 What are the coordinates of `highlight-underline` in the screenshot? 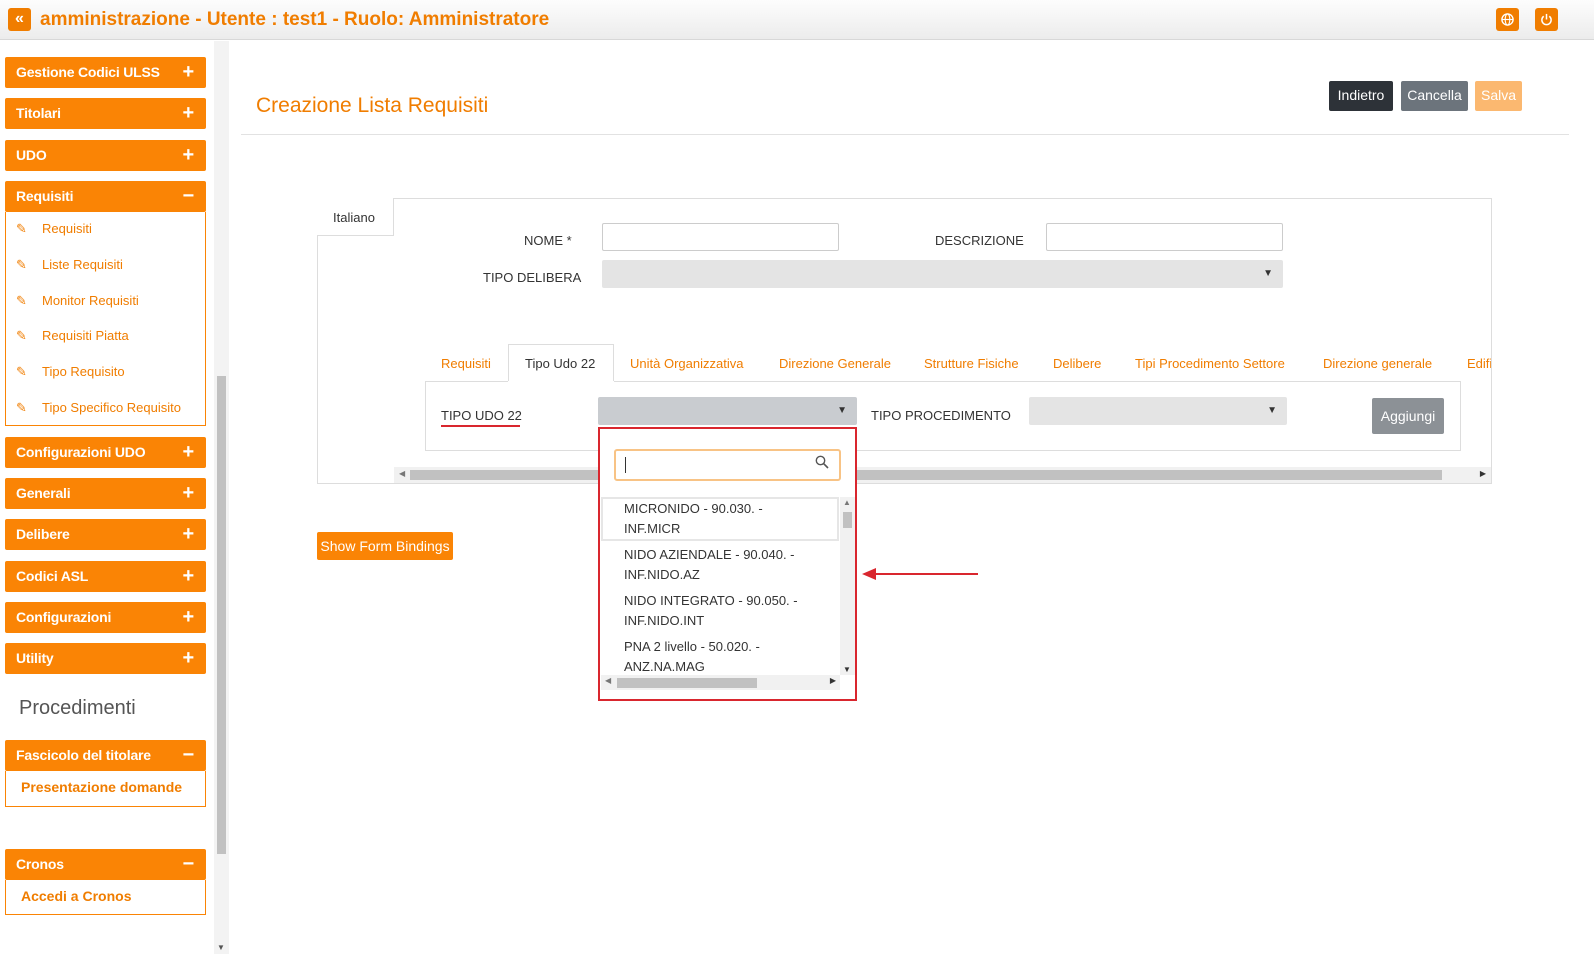 It's located at (480, 426).